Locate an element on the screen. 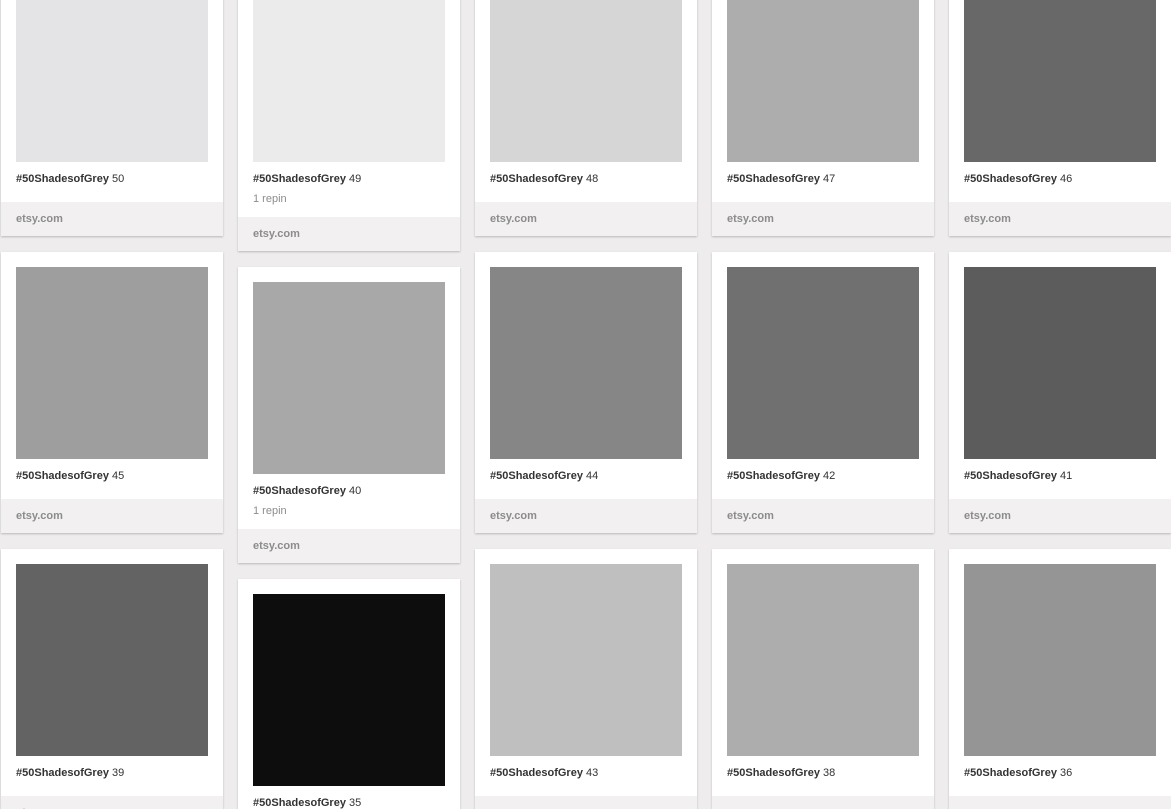 The height and width of the screenshot is (809, 1171). pin-card: #50ShadesofGrey 35 is located at coordinates (349, 694).